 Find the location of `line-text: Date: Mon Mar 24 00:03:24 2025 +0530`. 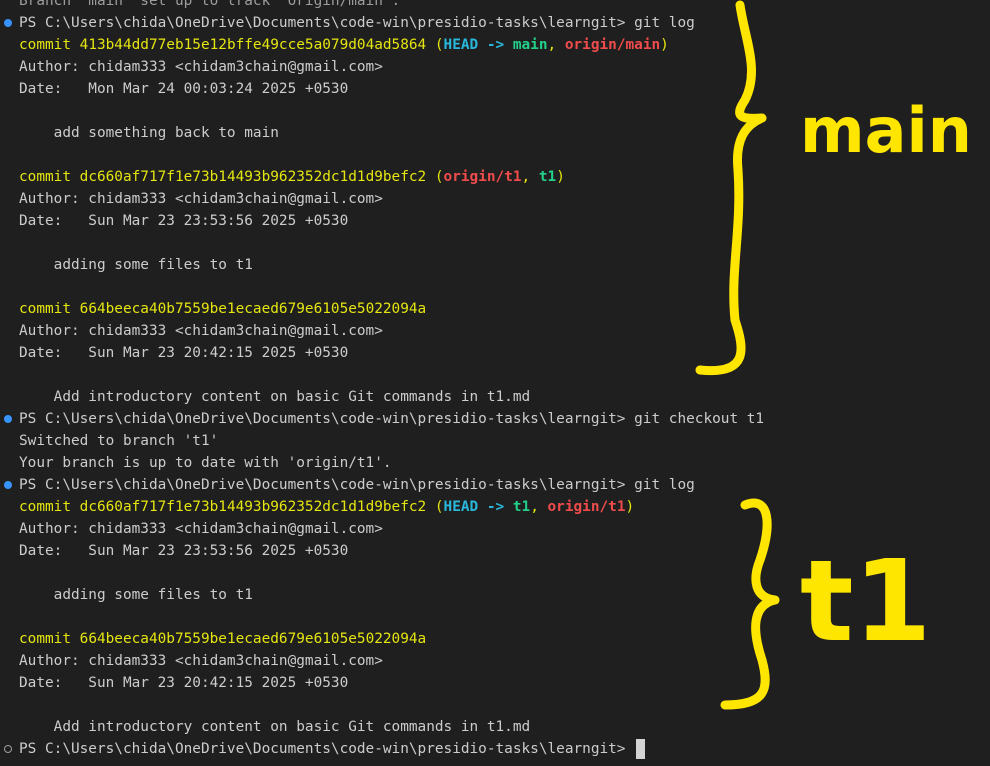

line-text: Date: Mon Mar 24 00:03:24 2025 +0530 is located at coordinates (184, 89).